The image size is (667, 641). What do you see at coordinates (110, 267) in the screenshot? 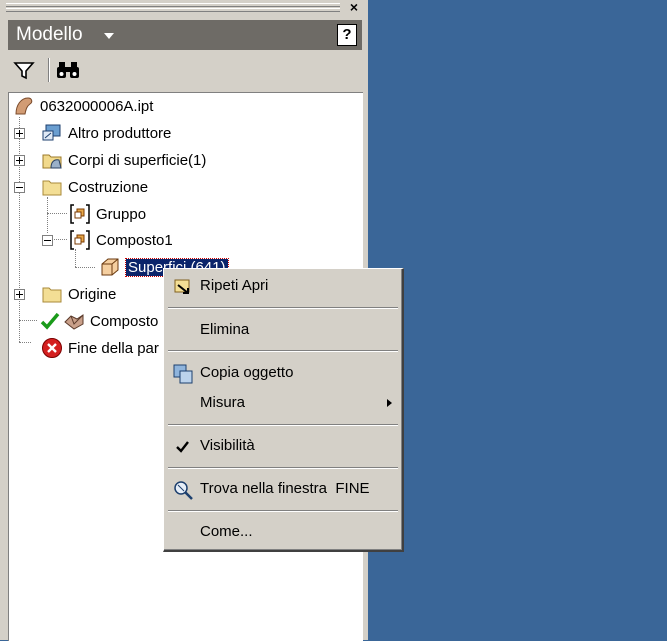
I see `surface-icon` at bounding box center [110, 267].